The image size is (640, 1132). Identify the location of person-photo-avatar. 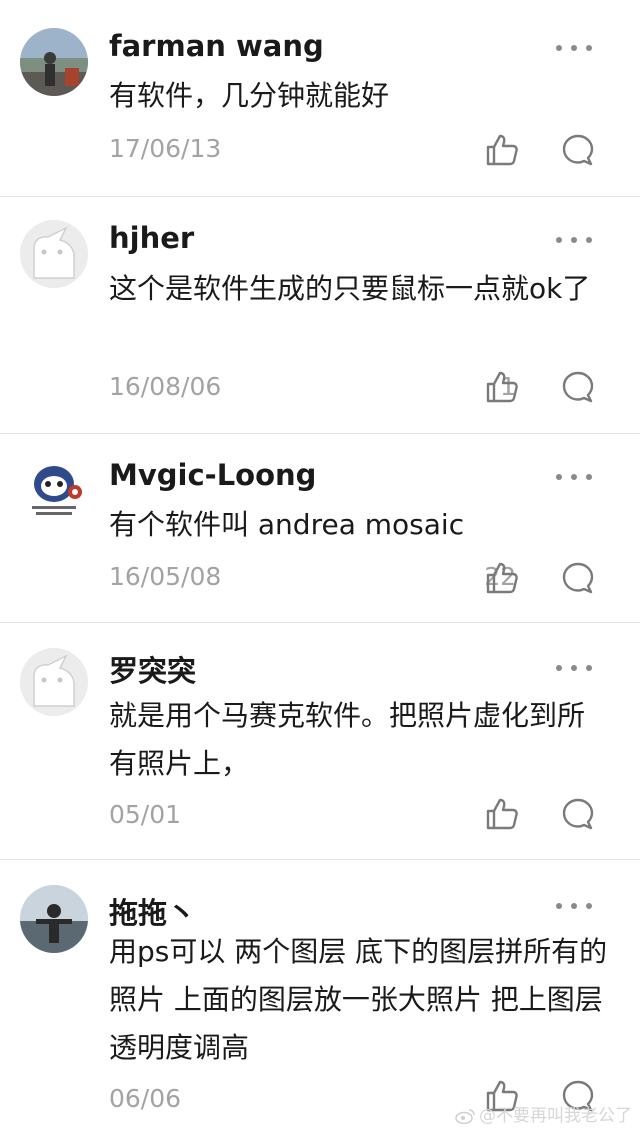
(54, 919).